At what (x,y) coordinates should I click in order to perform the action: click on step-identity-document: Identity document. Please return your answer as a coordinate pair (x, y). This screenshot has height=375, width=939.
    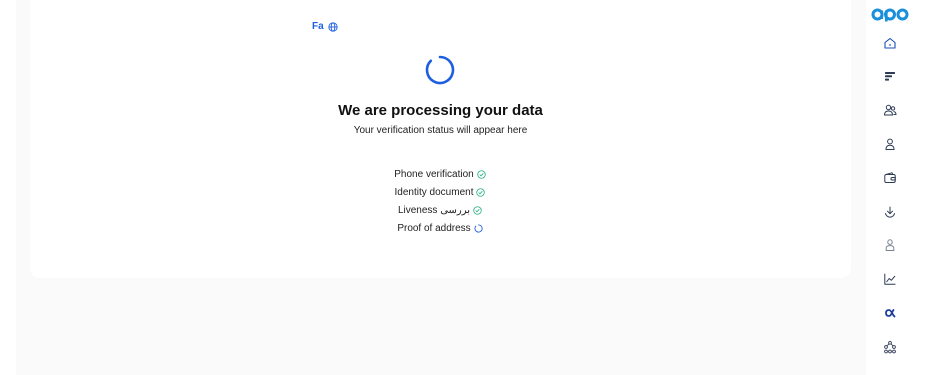
    Looking at the image, I should click on (440, 192).